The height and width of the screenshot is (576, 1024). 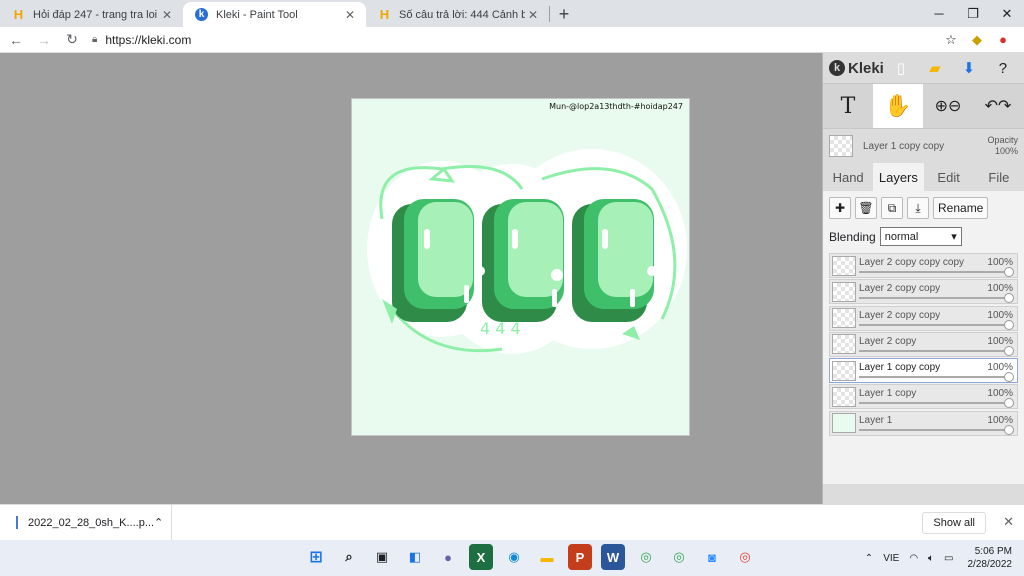 I want to click on dropdown-arrow-icon: ▾, so click(x=954, y=237).